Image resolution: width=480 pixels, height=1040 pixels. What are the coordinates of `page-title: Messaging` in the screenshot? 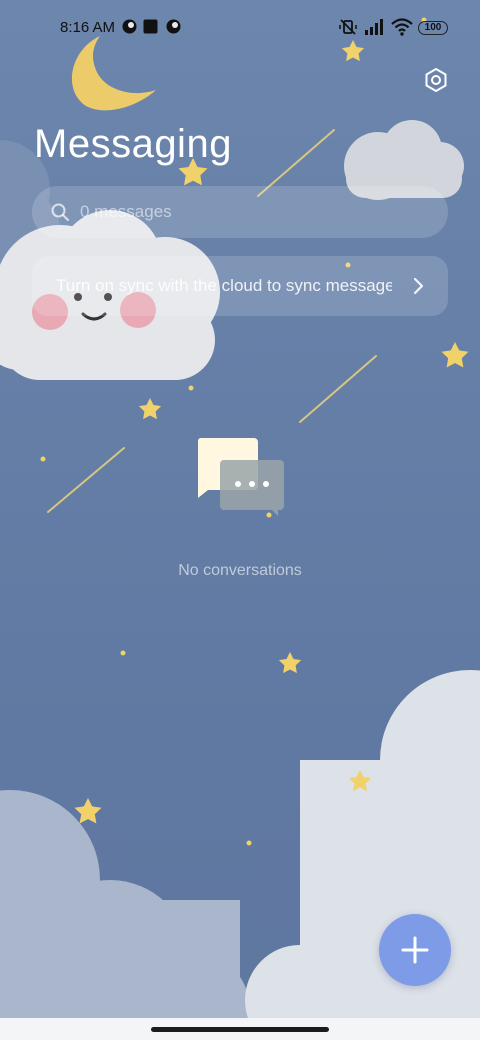 It's located at (133, 144).